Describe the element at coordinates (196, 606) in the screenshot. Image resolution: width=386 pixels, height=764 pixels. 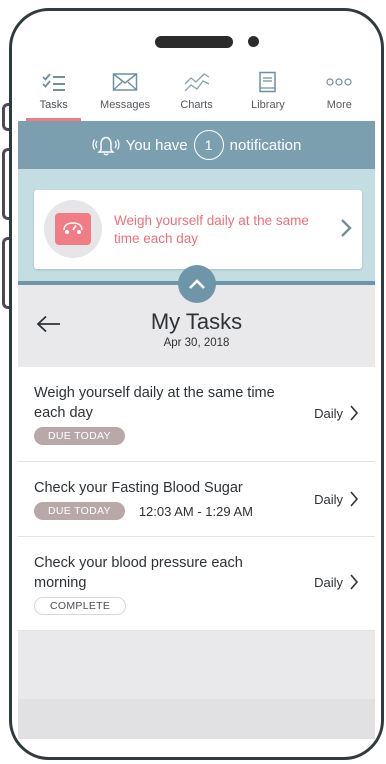
I see `task-badges: COMPLETE` at that location.